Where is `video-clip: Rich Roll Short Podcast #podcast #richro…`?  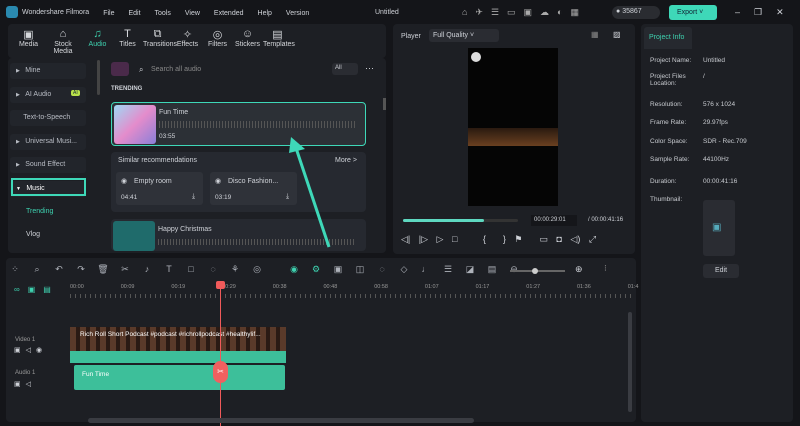 video-clip: Rich Roll Short Podcast #podcast #richro… is located at coordinates (178, 339).